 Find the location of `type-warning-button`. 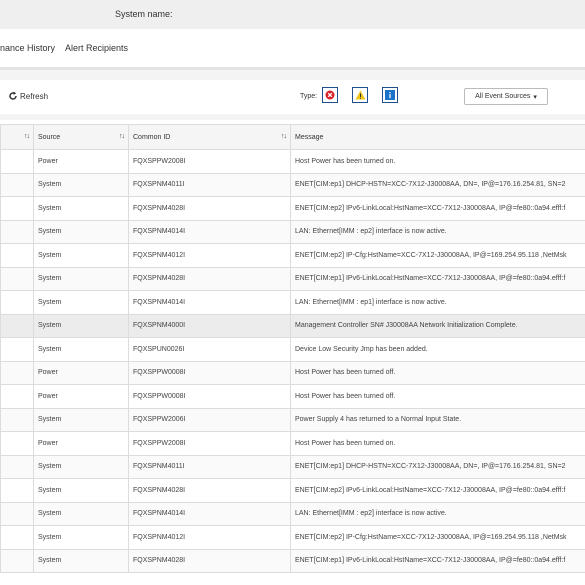

type-warning-button is located at coordinates (360, 95).